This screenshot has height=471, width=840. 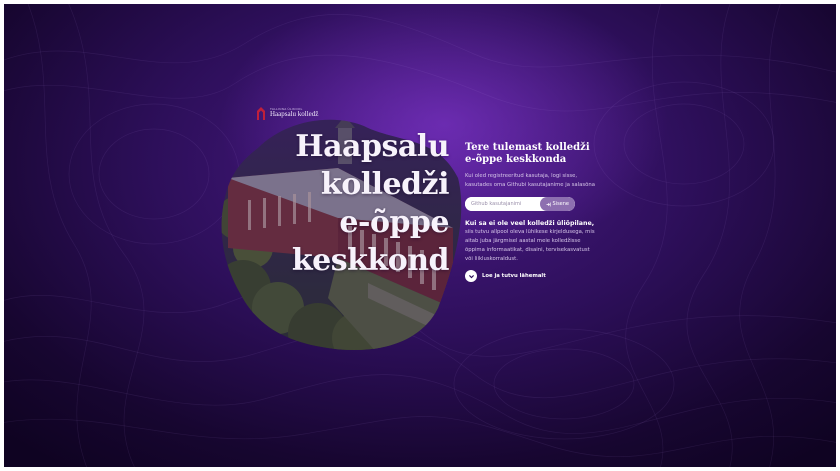 What do you see at coordinates (294, 114) in the screenshot?
I see `logo-college-name: Haapsalu kolledž` at bounding box center [294, 114].